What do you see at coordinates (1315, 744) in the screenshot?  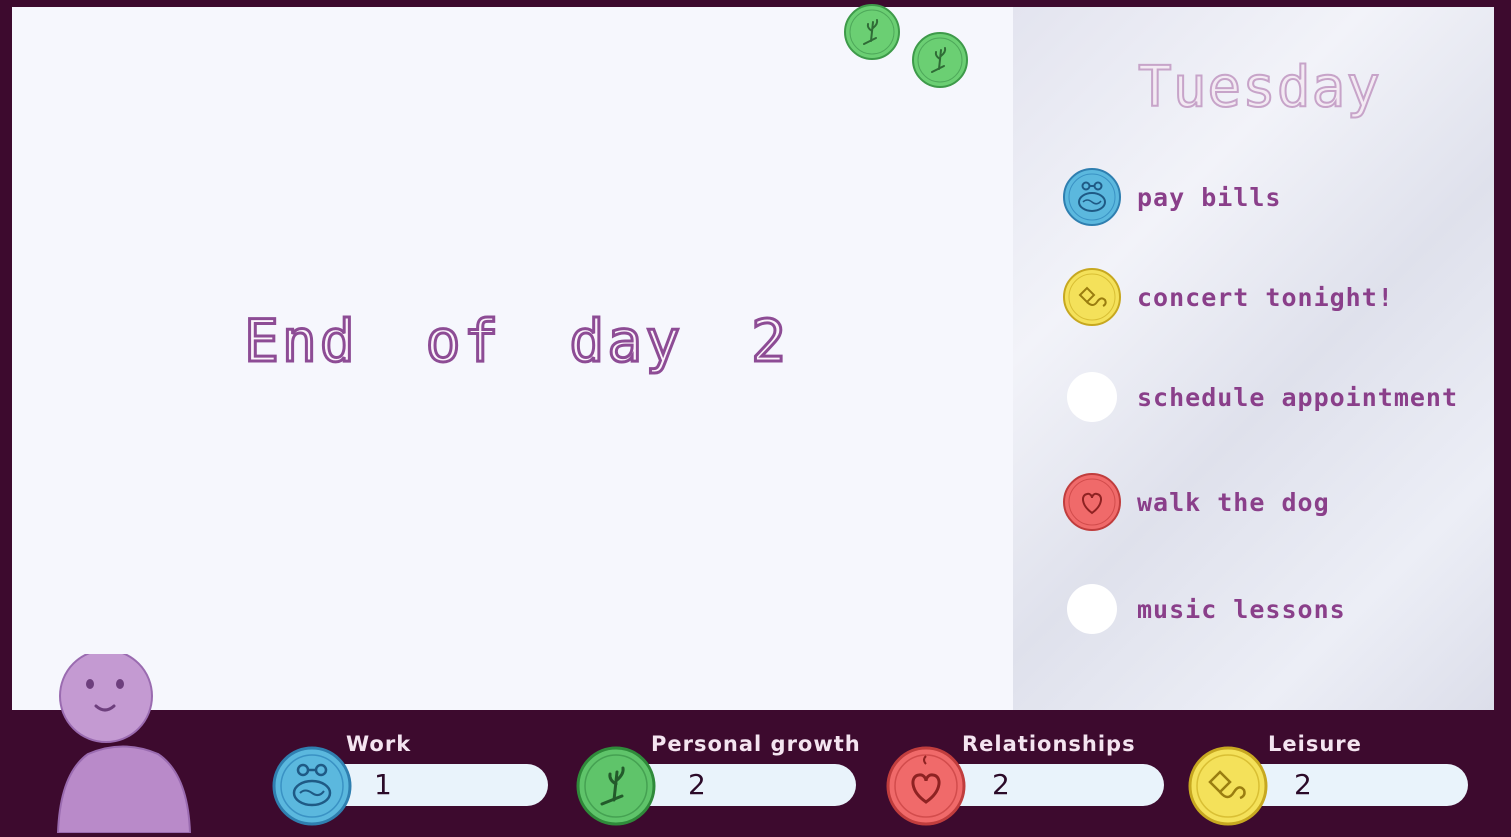 I see `stat-name: Leisure` at bounding box center [1315, 744].